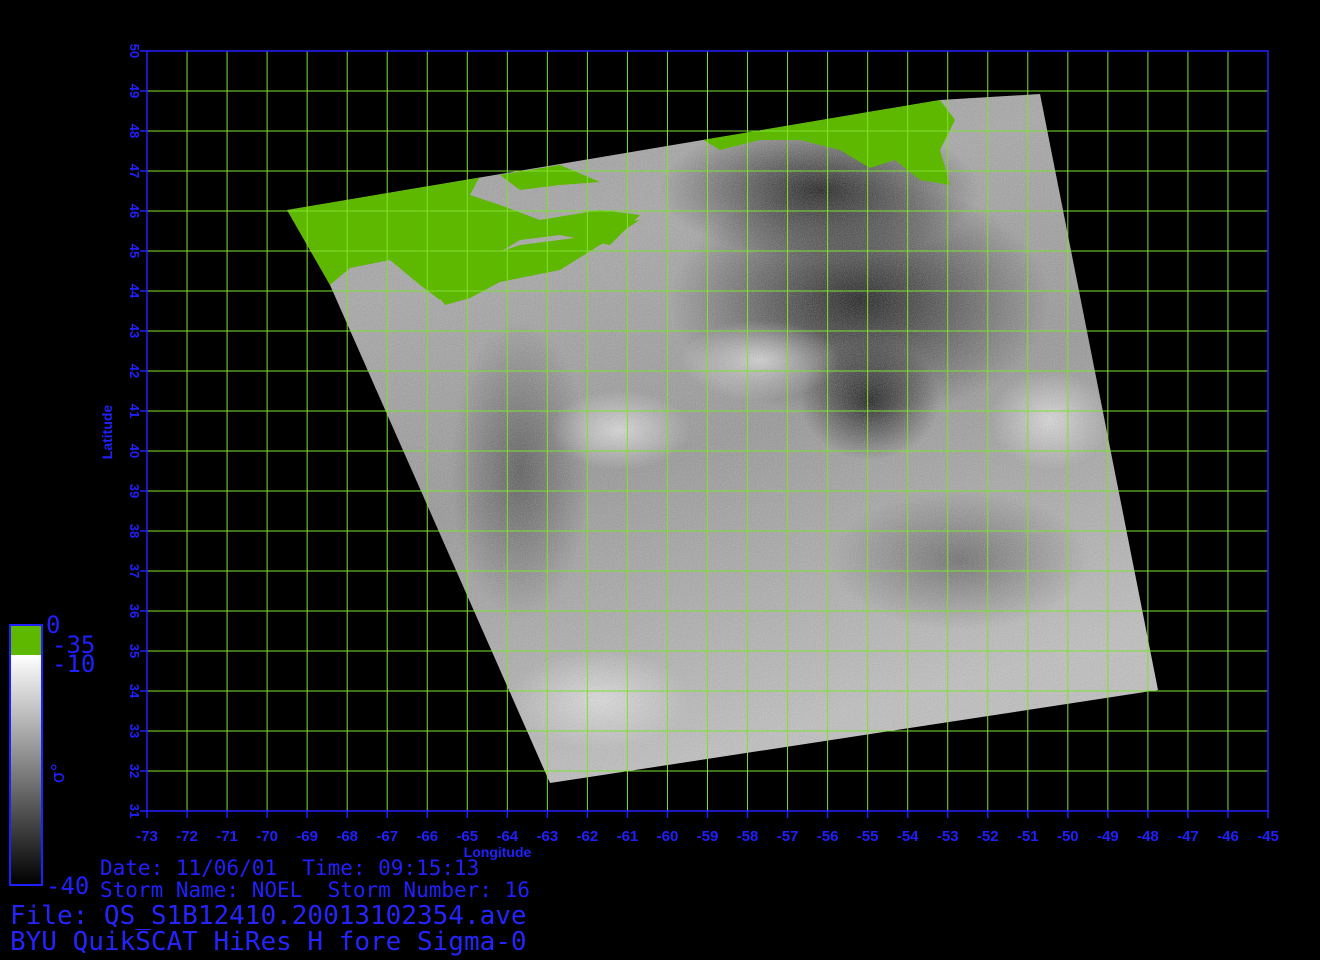 Image resolution: width=1320 pixels, height=960 pixels. Describe the element at coordinates (628, 836) in the screenshot. I see `lon-tick-label: -61` at that location.